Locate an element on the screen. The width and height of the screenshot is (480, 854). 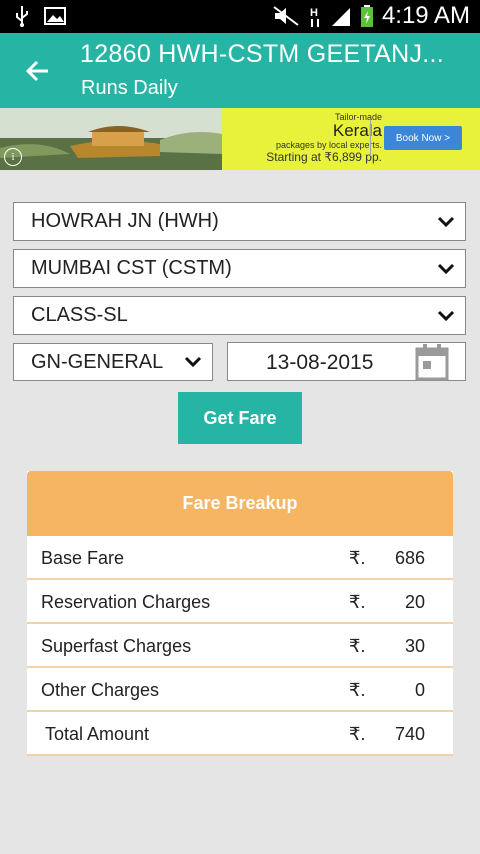
fare-breakup-header: Fare Breakup is located at coordinates (240, 503).